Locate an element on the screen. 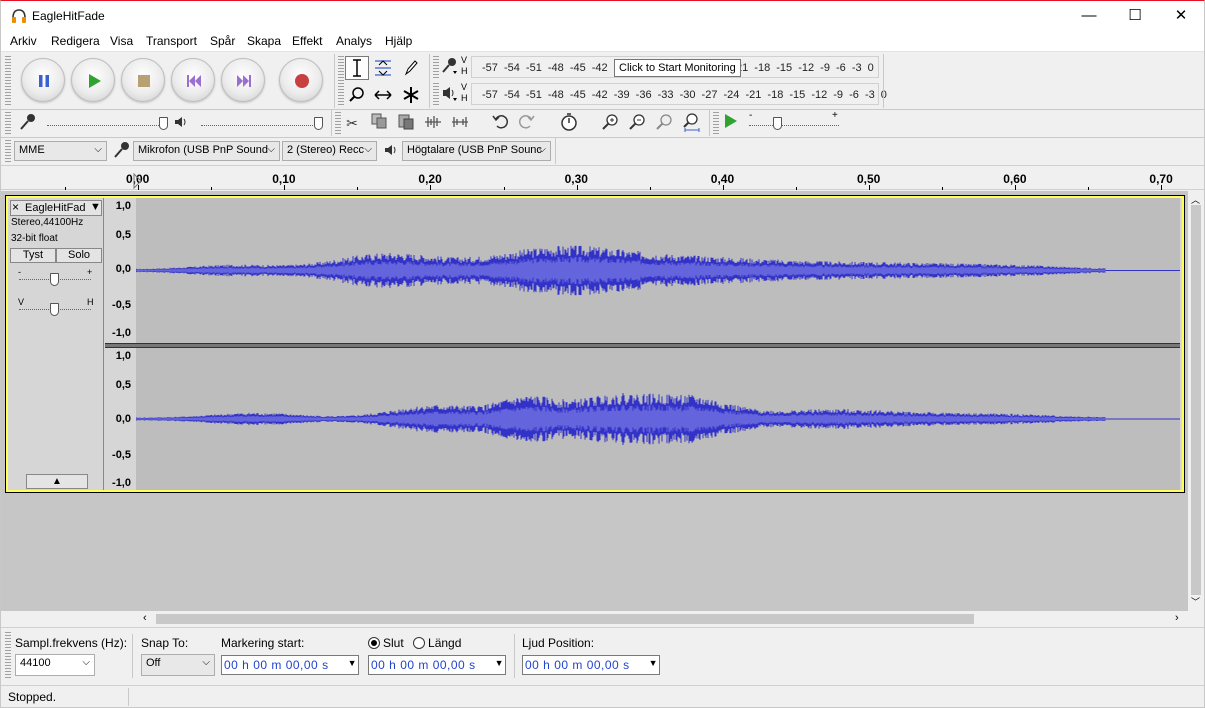 The height and width of the screenshot is (708, 1205). silence-audio-icon is located at coordinates (460, 123).